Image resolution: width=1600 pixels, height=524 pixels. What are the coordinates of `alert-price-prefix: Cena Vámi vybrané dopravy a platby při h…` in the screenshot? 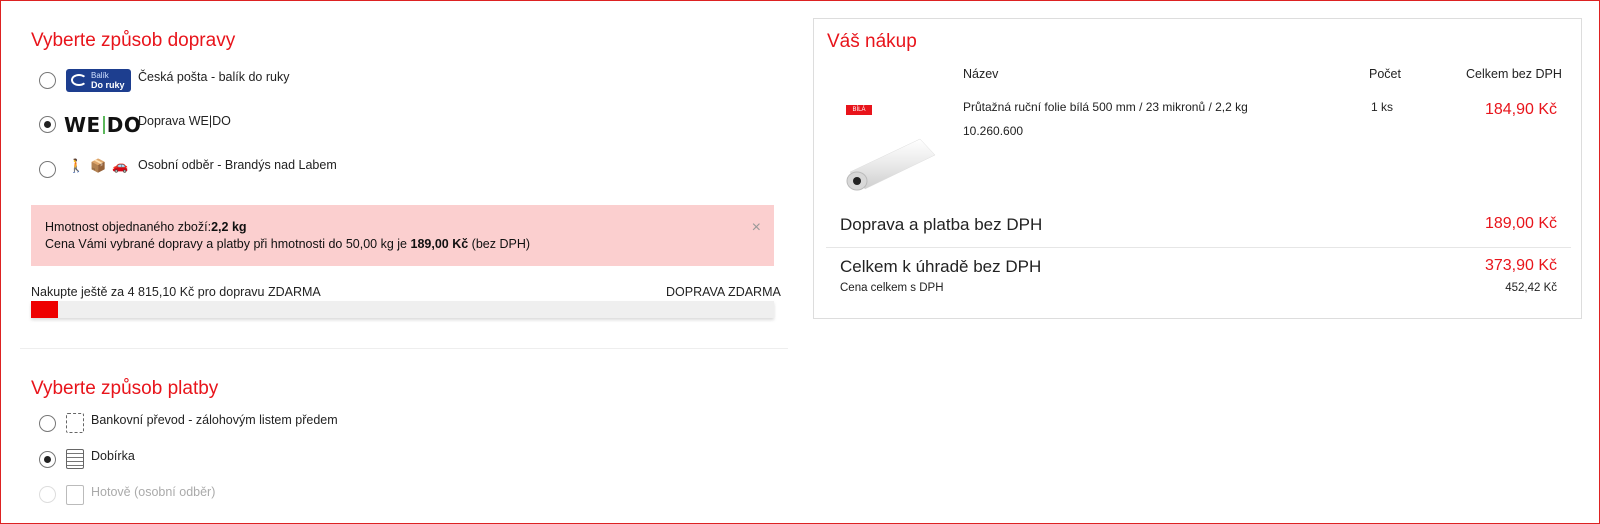 It's located at (228, 244).